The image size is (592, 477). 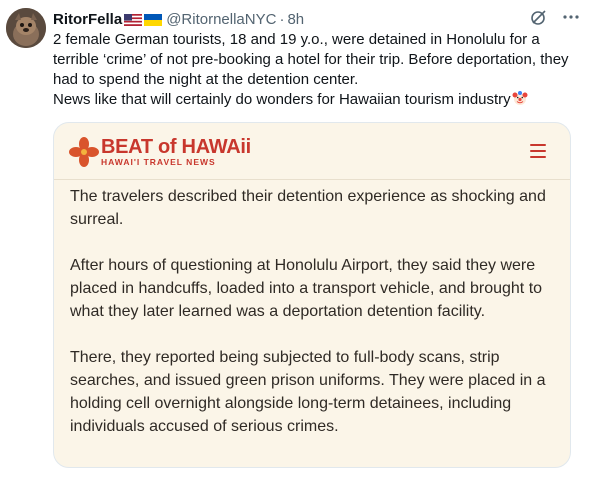 What do you see at coordinates (520, 98) in the screenshot?
I see `clown-face-icon` at bounding box center [520, 98].